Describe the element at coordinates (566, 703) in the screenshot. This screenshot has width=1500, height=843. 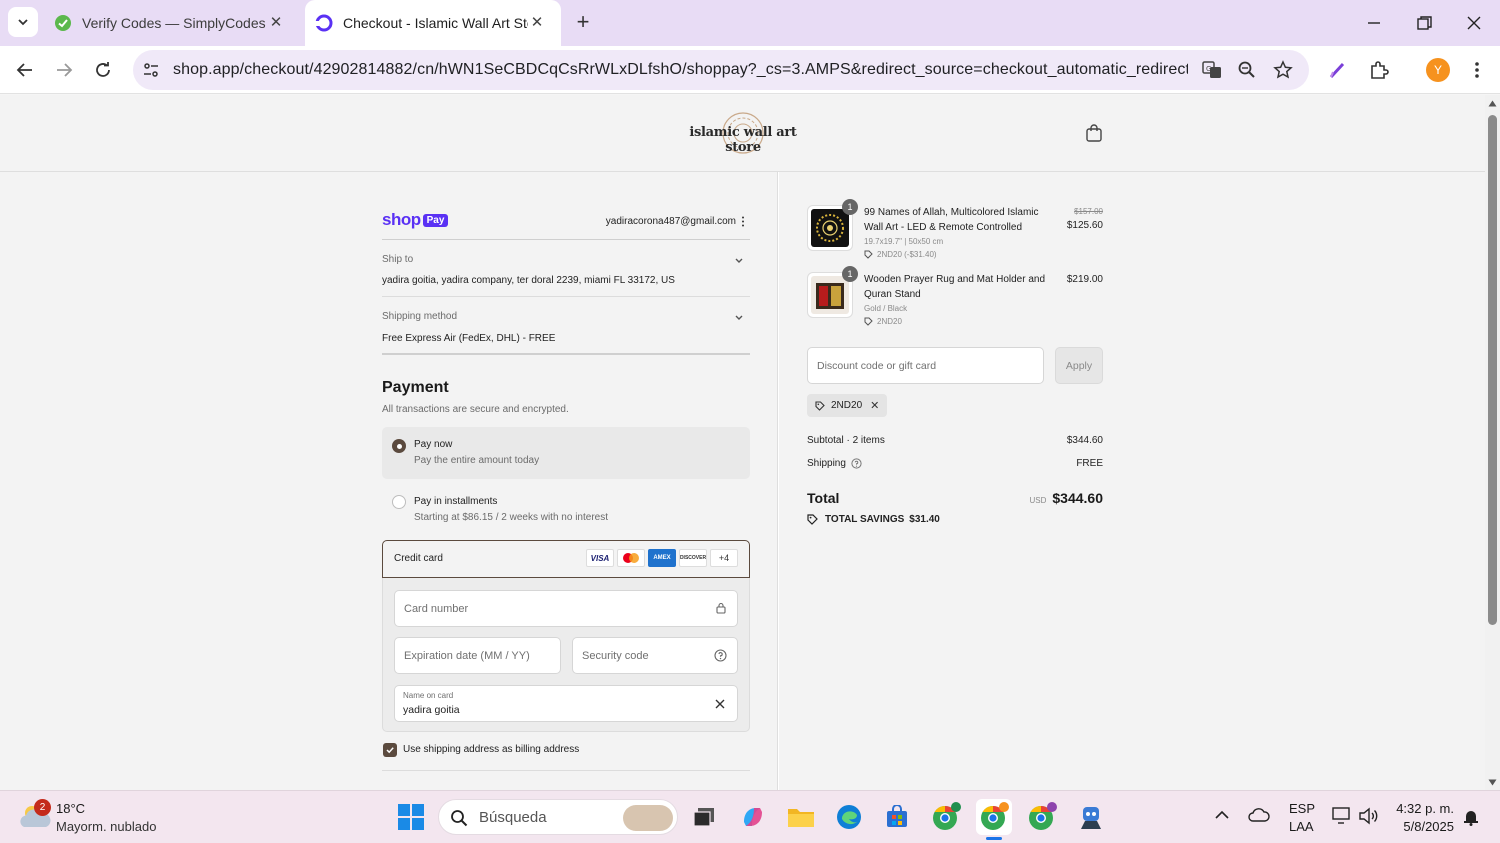
I see `name-on-card-field: Name on card yadira goitia` at that location.